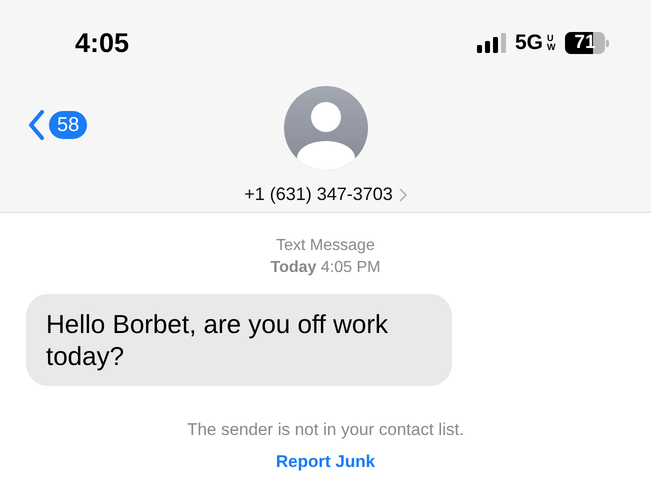  I want to click on avatar-icon, so click(326, 128).